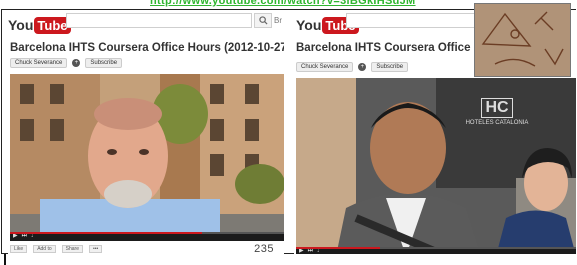 The width and height of the screenshot is (577, 265). I want to click on like-button: Like, so click(19, 249).